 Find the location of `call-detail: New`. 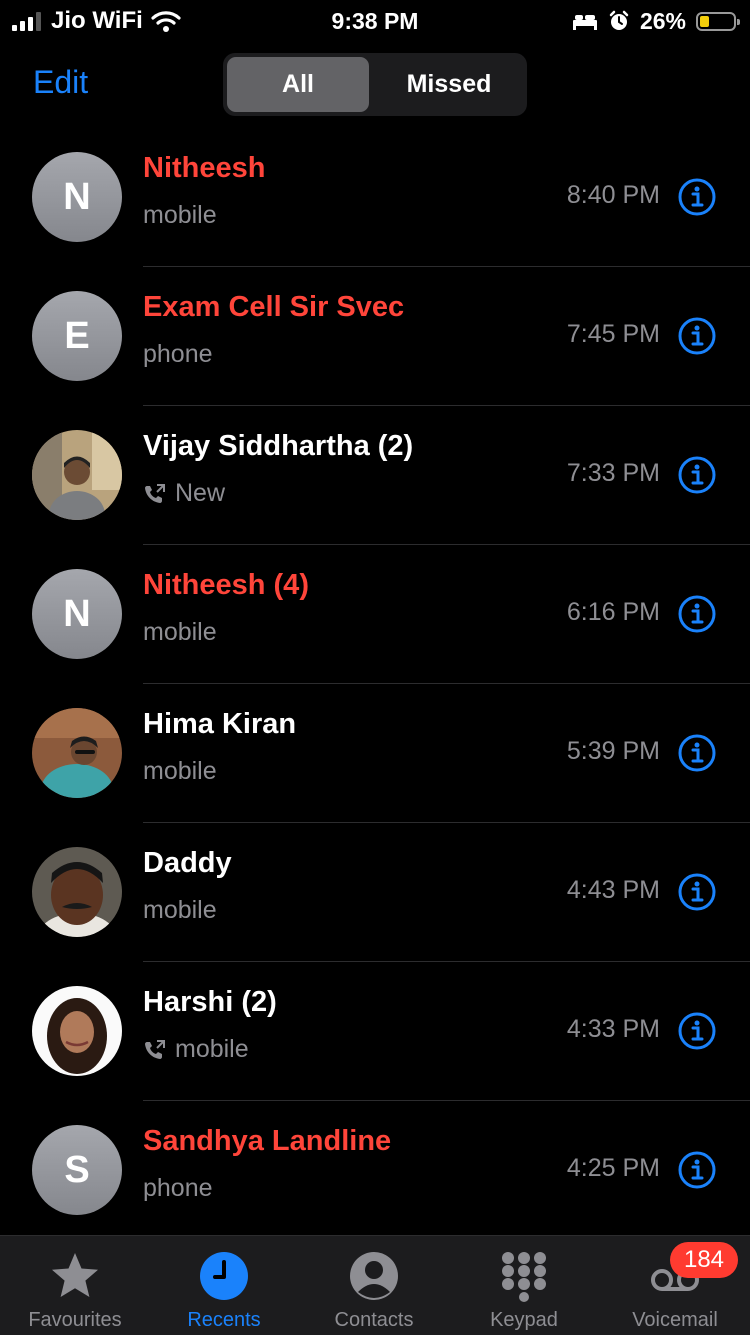

call-detail: New is located at coordinates (184, 493).